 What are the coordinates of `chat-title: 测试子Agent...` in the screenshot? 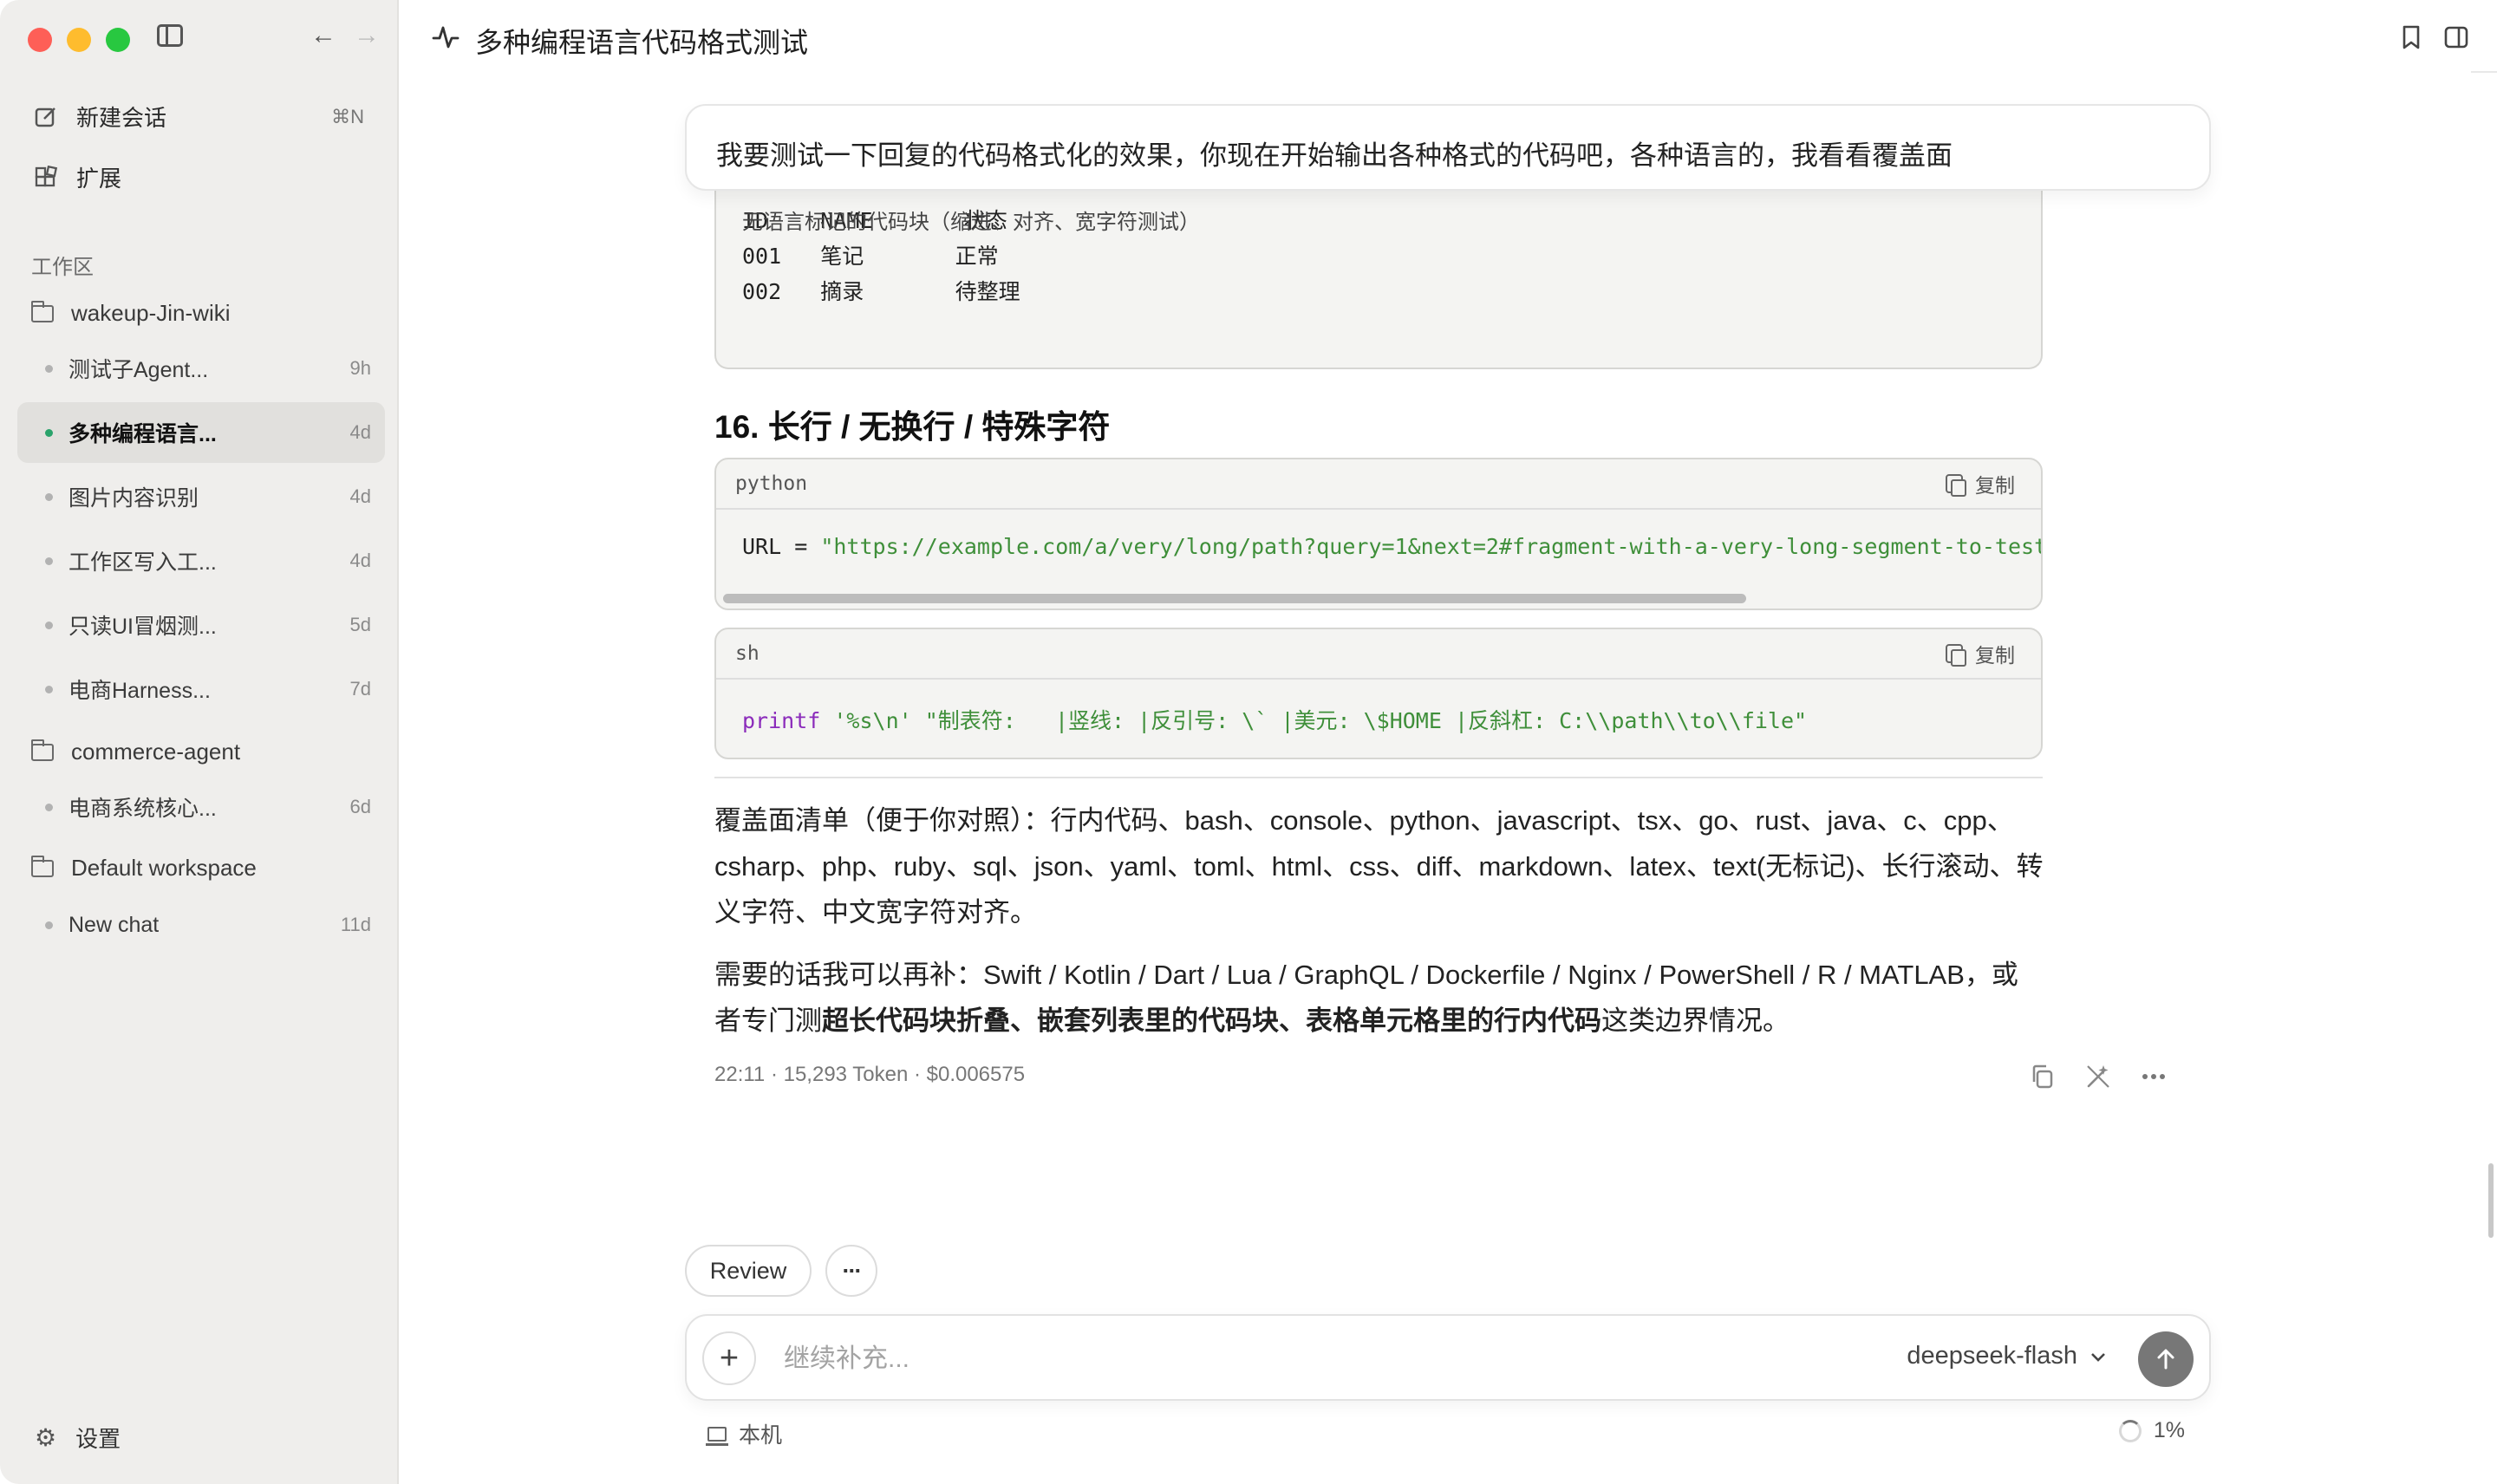 It's located at (138, 370).